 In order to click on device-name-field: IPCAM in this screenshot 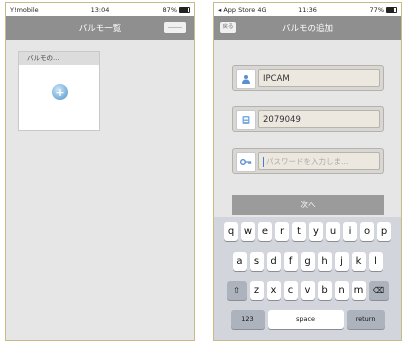, I will do `click(308, 78)`.